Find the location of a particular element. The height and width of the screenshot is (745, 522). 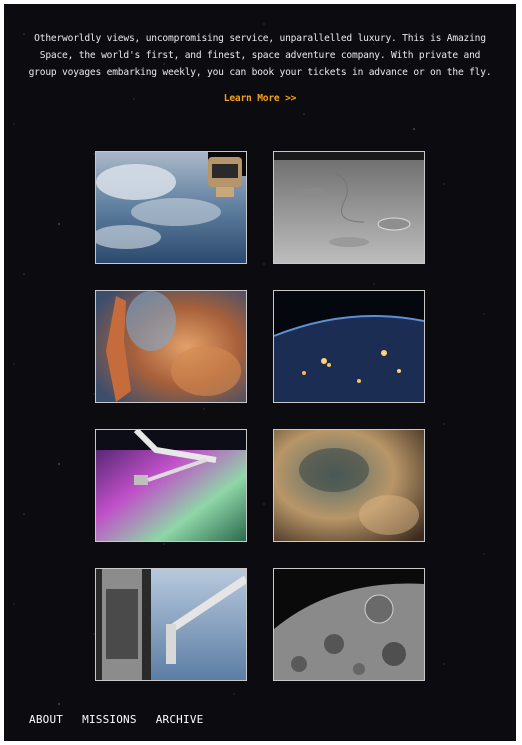

gallery-item-moon-craters is located at coordinates (349, 624).